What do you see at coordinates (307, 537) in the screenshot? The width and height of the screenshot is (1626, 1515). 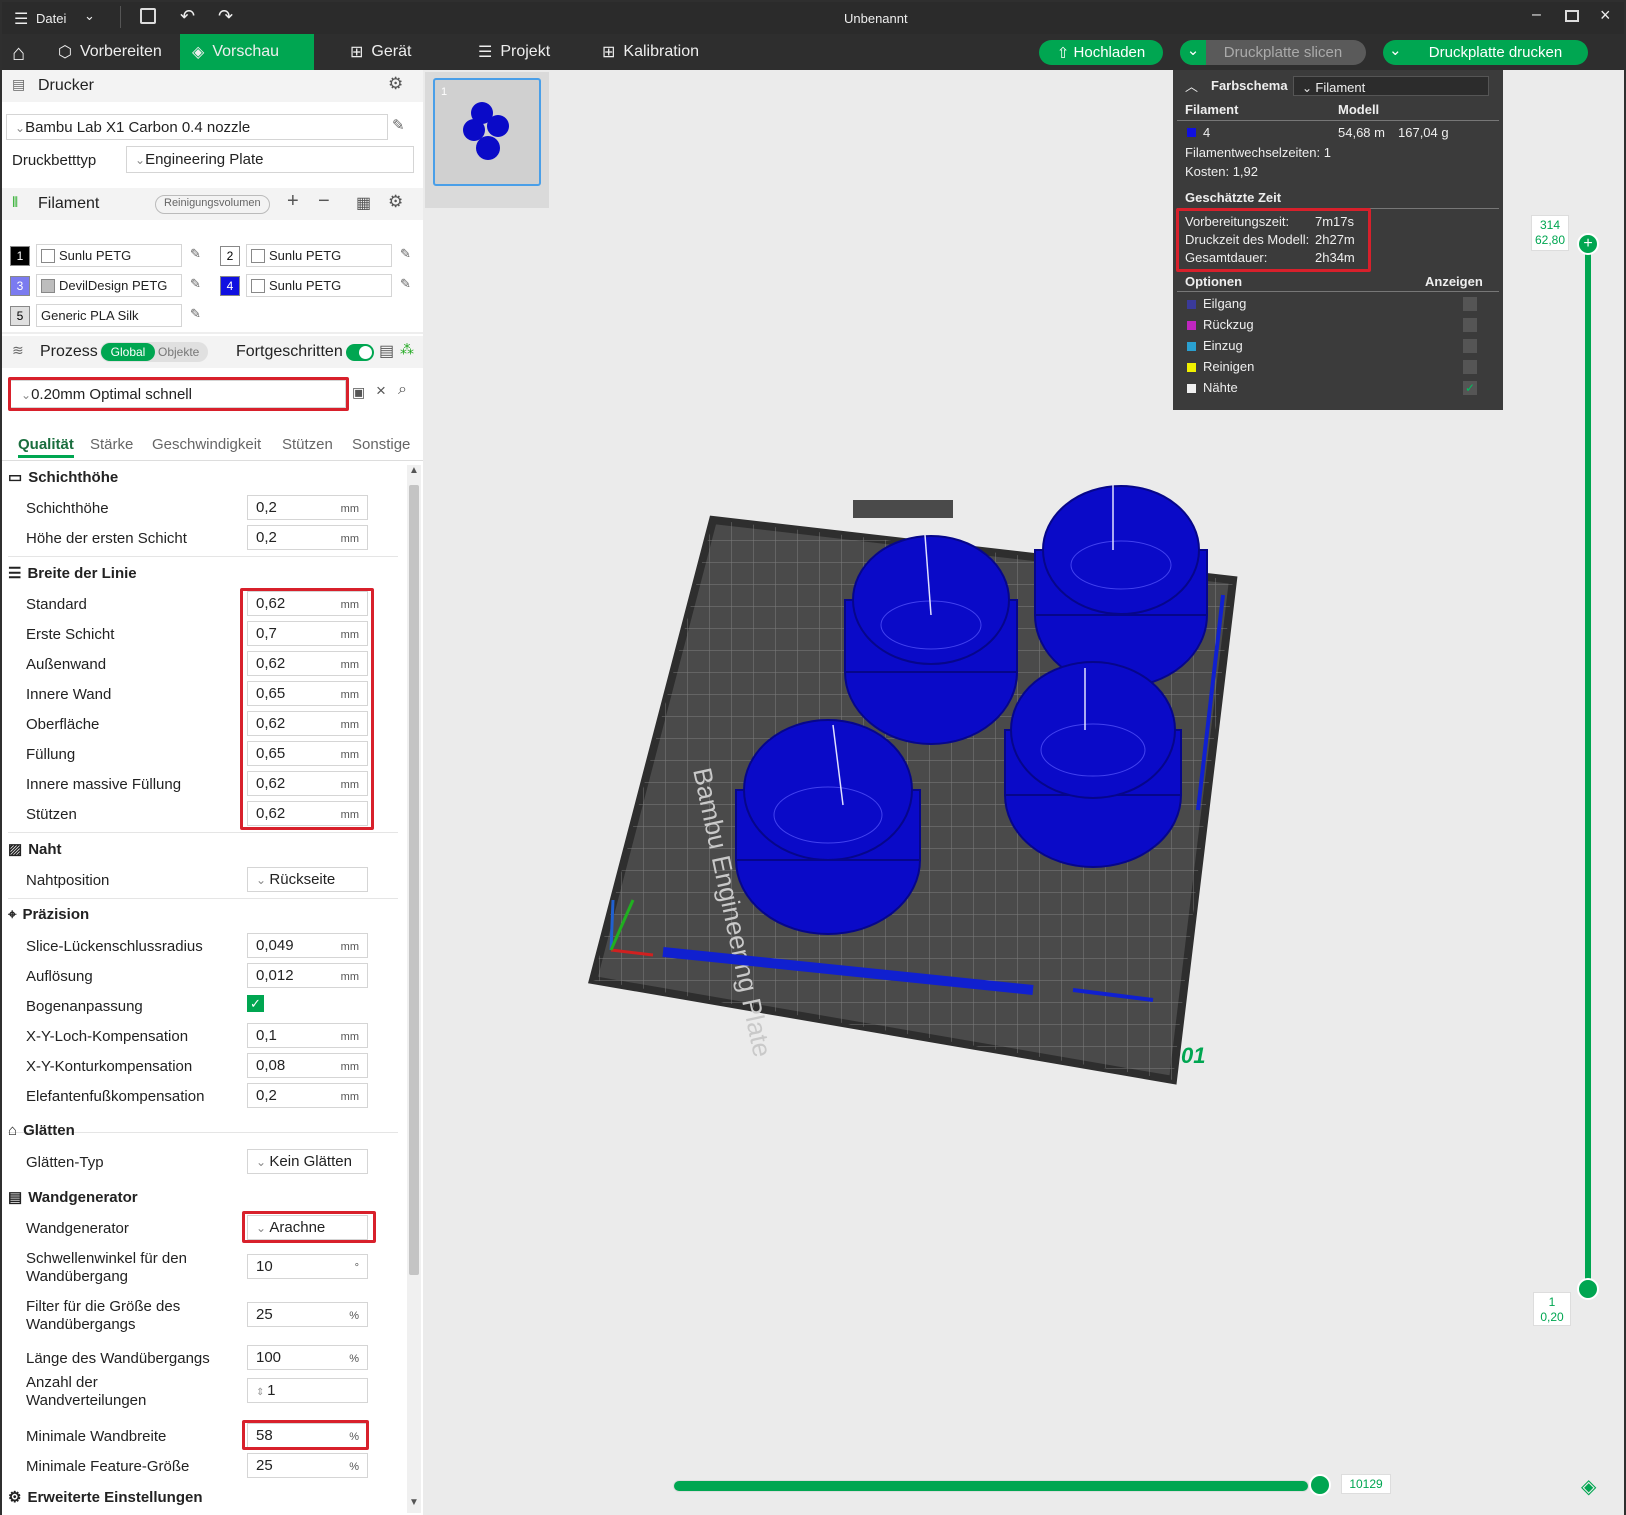 I see `first-layer-height-input: 0,2 mm` at bounding box center [307, 537].